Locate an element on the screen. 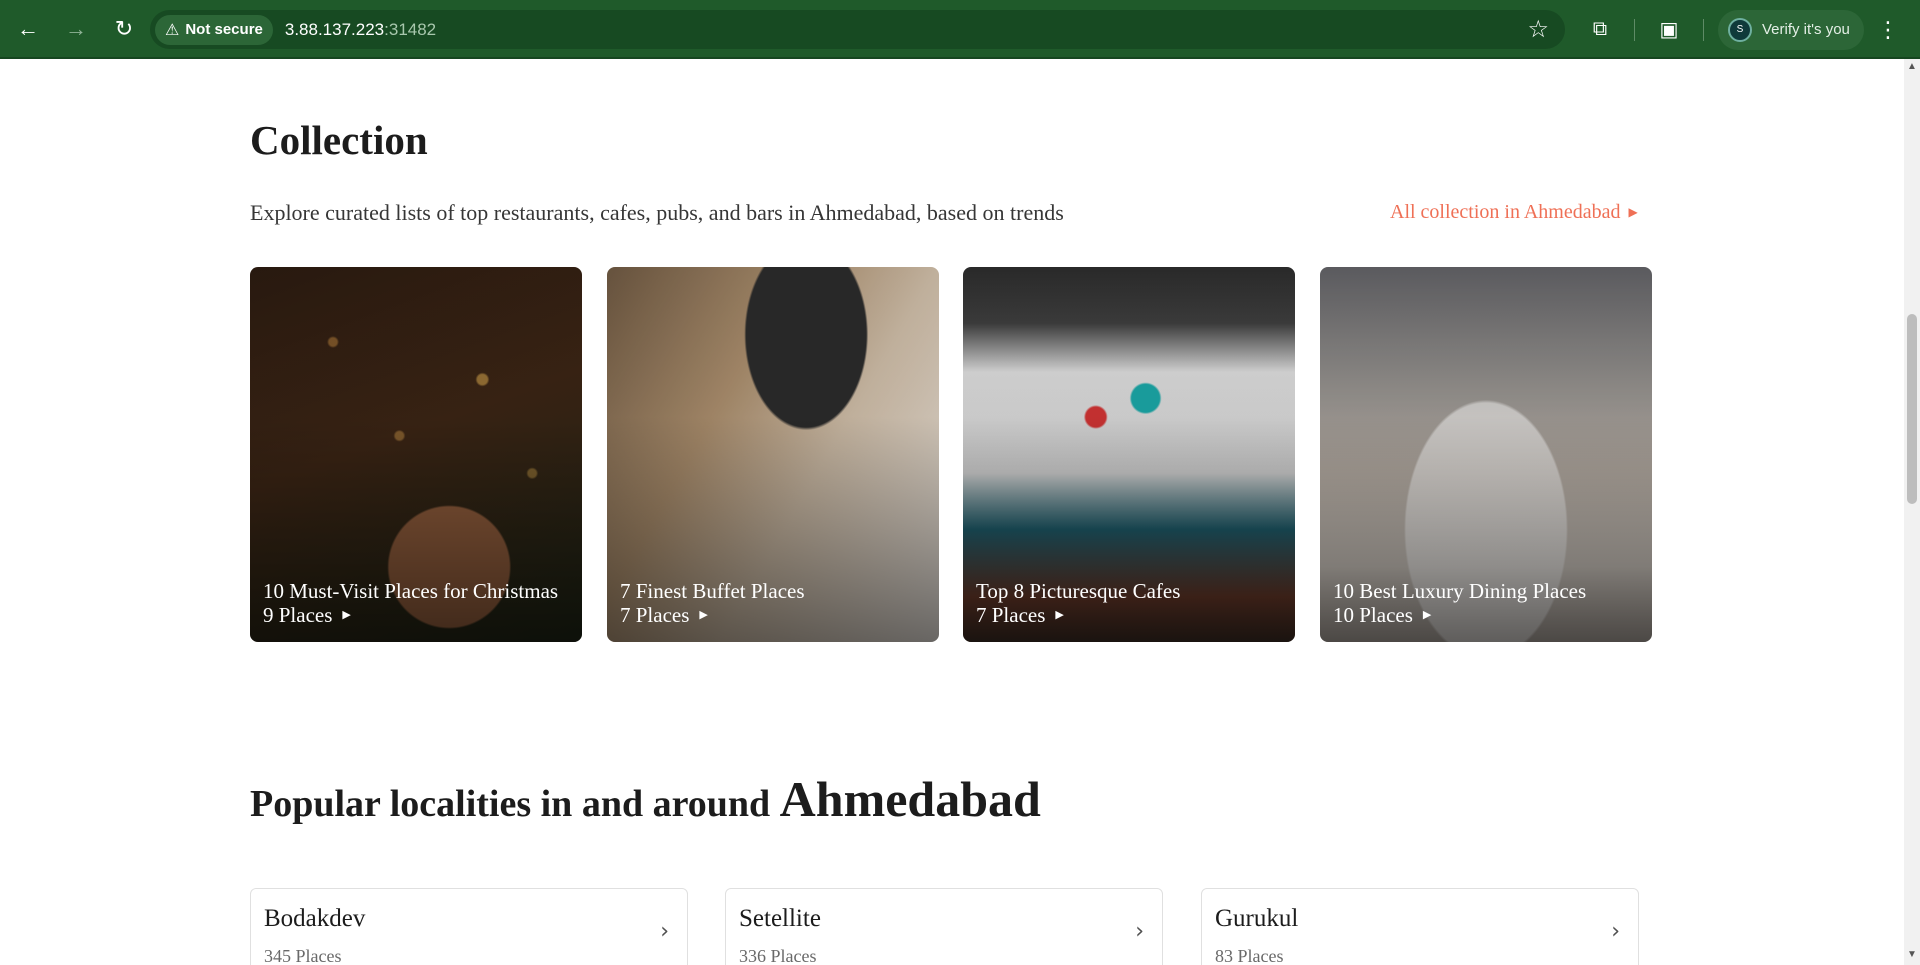 The height and width of the screenshot is (965, 1920). url-port: :31482 is located at coordinates (410, 29).